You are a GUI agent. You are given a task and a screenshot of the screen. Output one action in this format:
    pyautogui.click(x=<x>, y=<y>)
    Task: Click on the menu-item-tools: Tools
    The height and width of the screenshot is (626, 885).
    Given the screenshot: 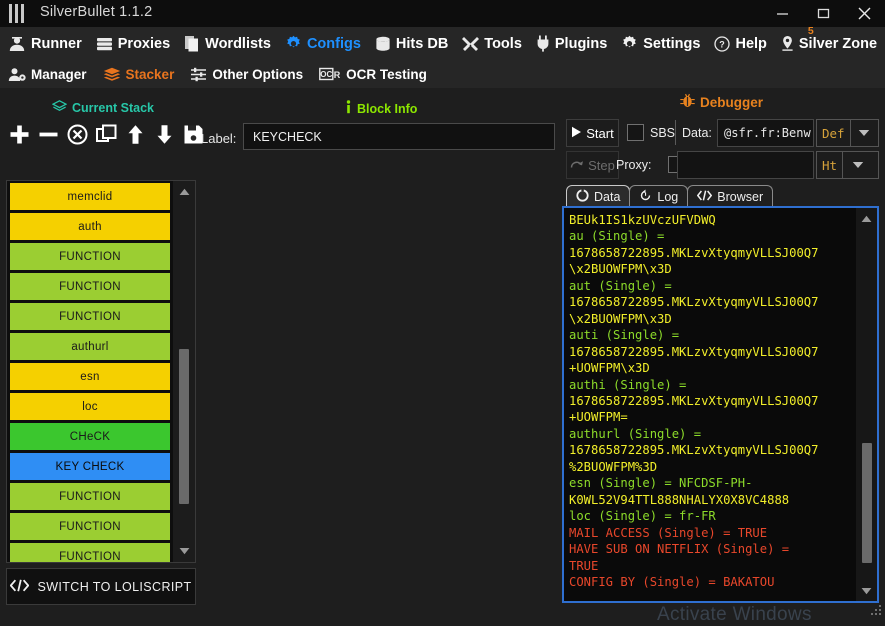 What is the action you would take?
    pyautogui.click(x=492, y=43)
    